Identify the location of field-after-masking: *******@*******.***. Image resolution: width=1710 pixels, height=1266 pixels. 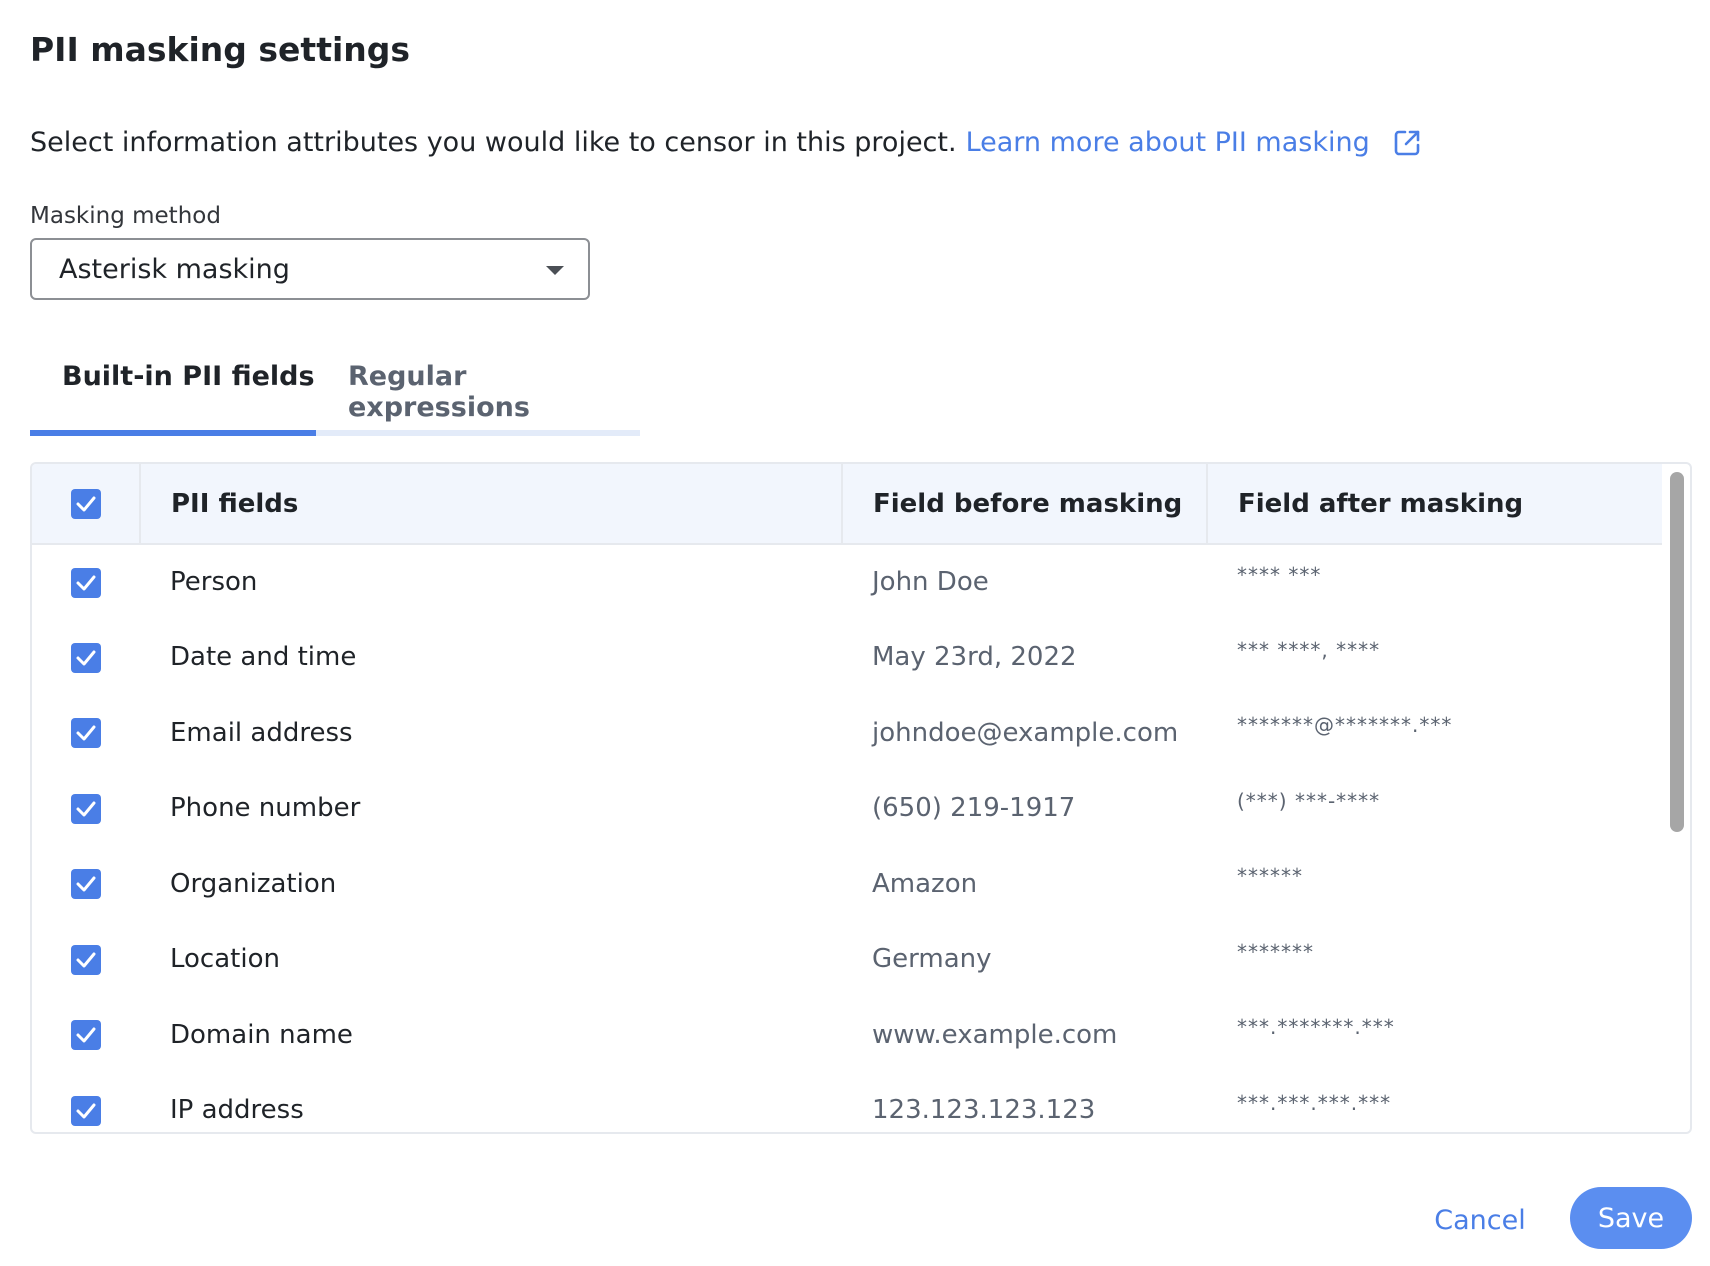
(1345, 725).